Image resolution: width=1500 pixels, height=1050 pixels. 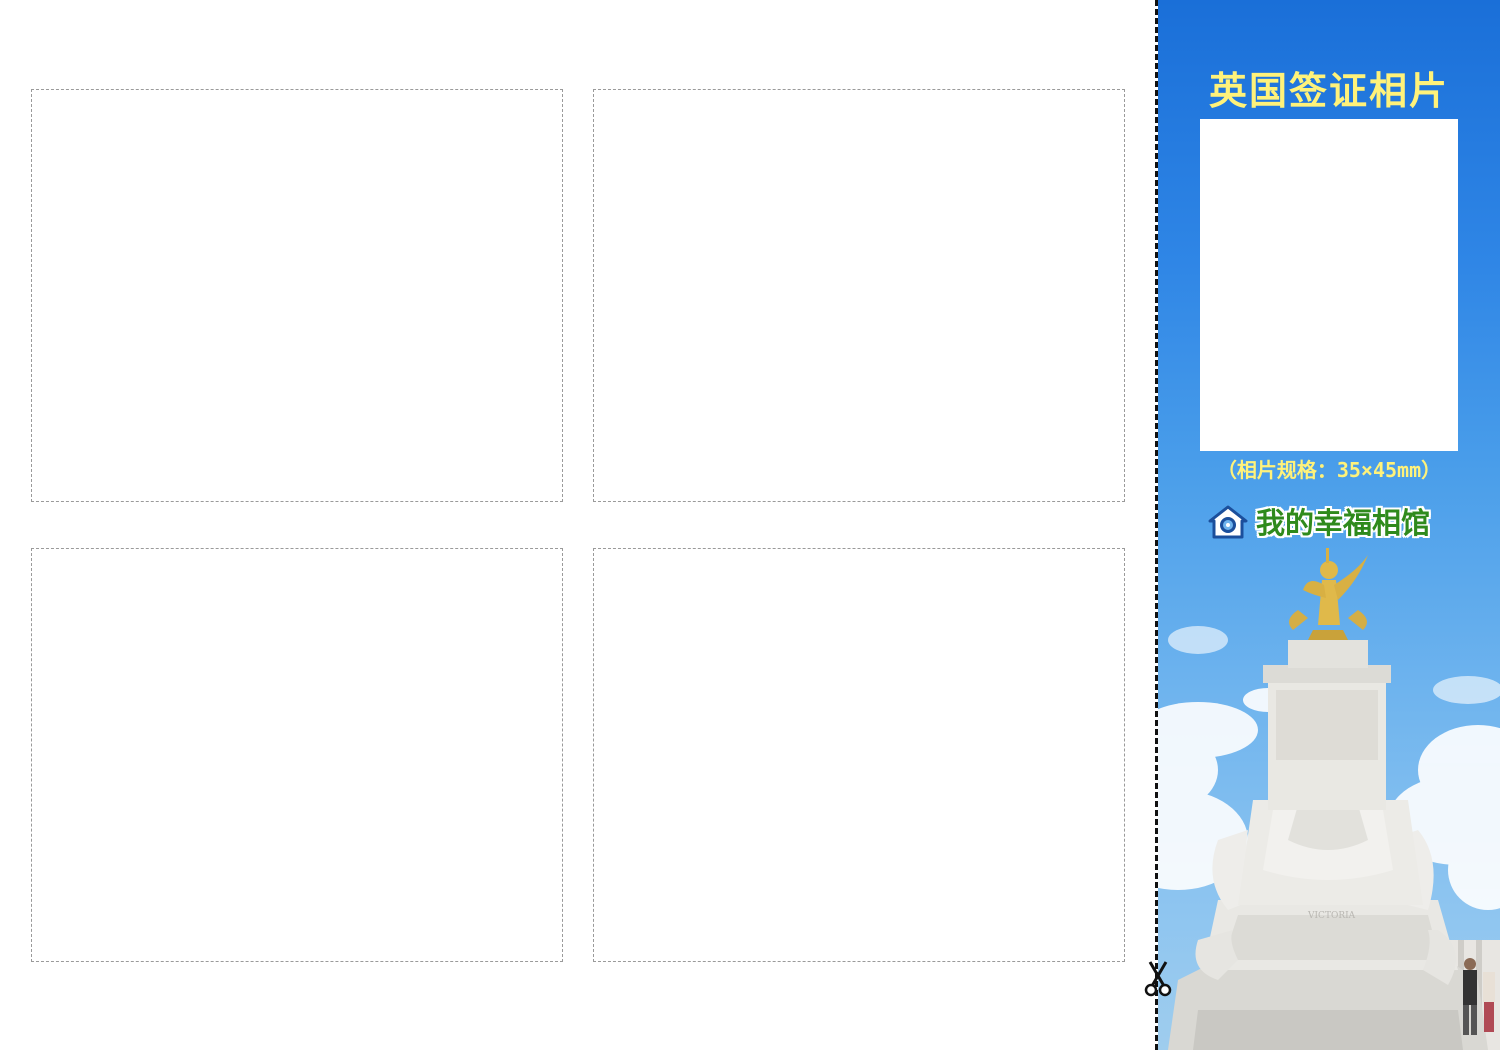 I want to click on sample-photo-box, so click(x=1329, y=285).